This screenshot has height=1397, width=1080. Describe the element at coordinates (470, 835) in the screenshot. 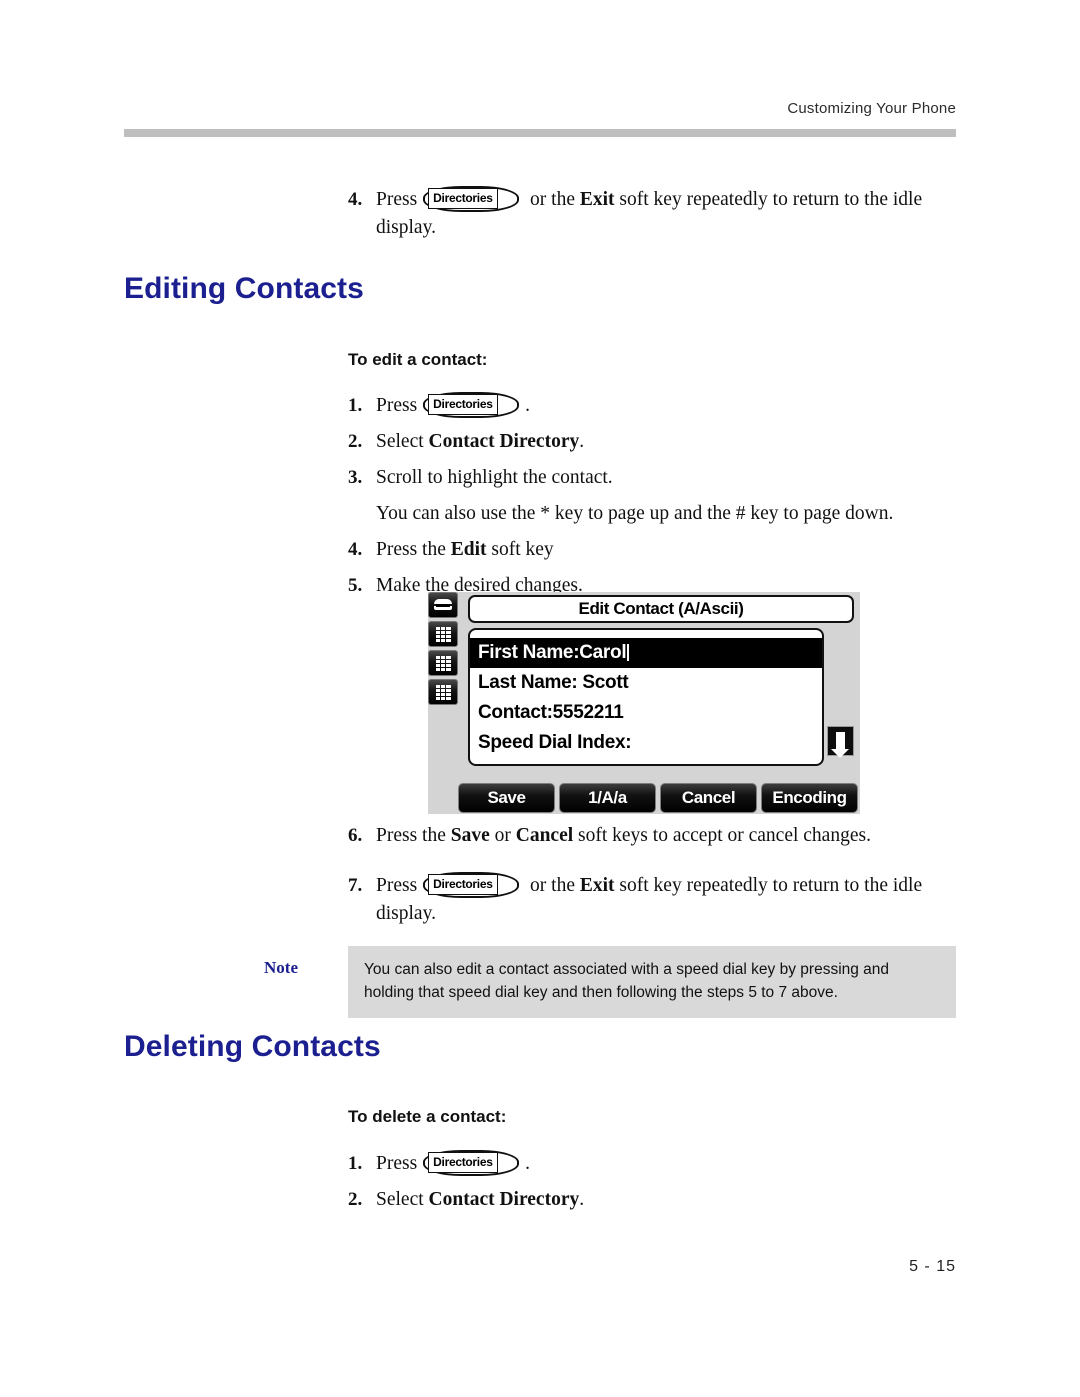

I see `save-softkey-name: Save` at that location.